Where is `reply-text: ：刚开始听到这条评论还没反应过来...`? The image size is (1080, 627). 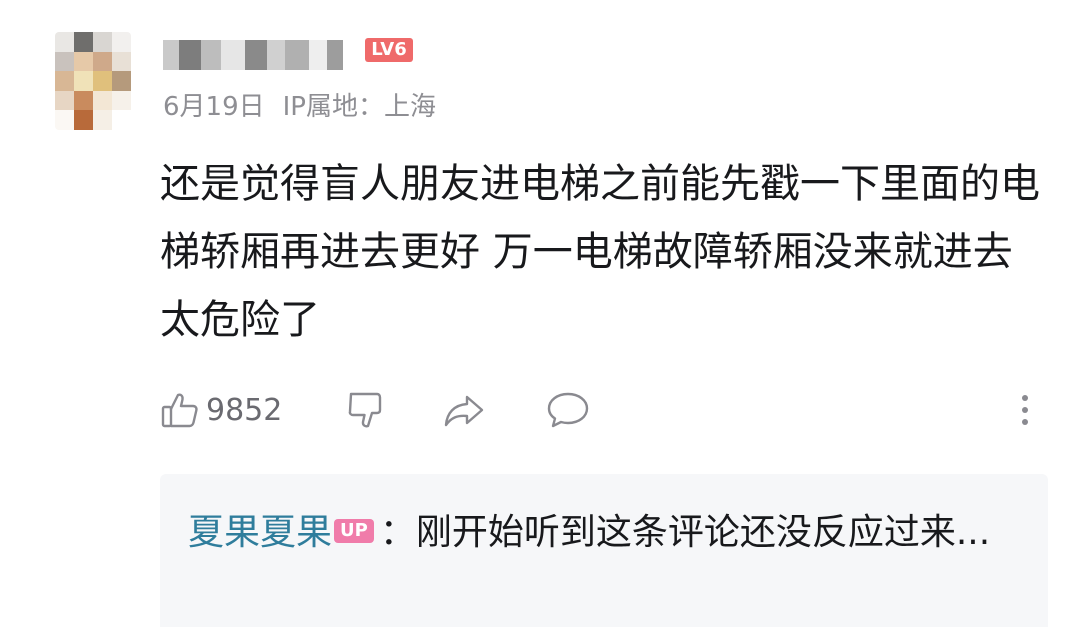 reply-text: ：刚开始听到这条评论还没反应过来... is located at coordinates (685, 532).